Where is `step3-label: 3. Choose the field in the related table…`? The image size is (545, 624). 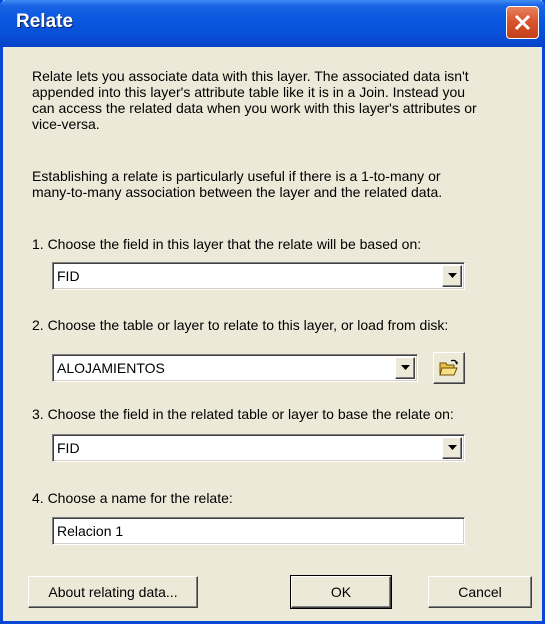 step3-label: 3. Choose the field in the related table… is located at coordinates (243, 414).